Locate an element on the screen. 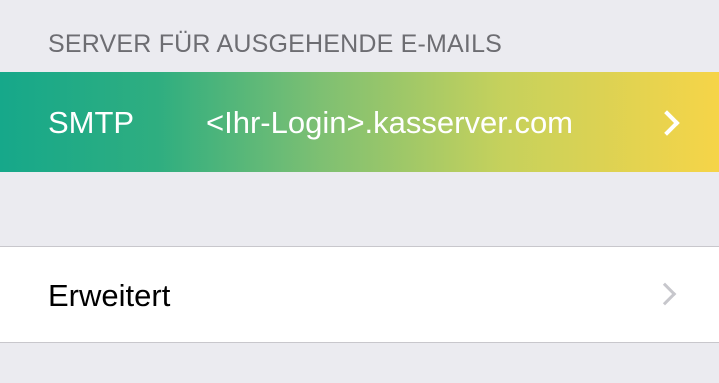 The image size is (719, 383). advanced-label: Erweitert is located at coordinates (109, 295).